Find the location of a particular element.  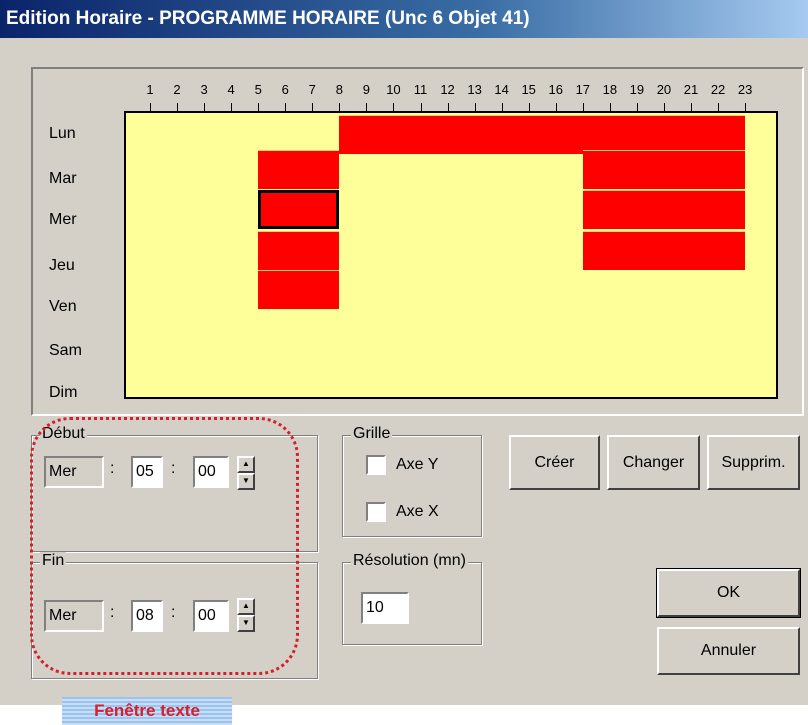

axe-x-checkbox is located at coordinates (376, 512).